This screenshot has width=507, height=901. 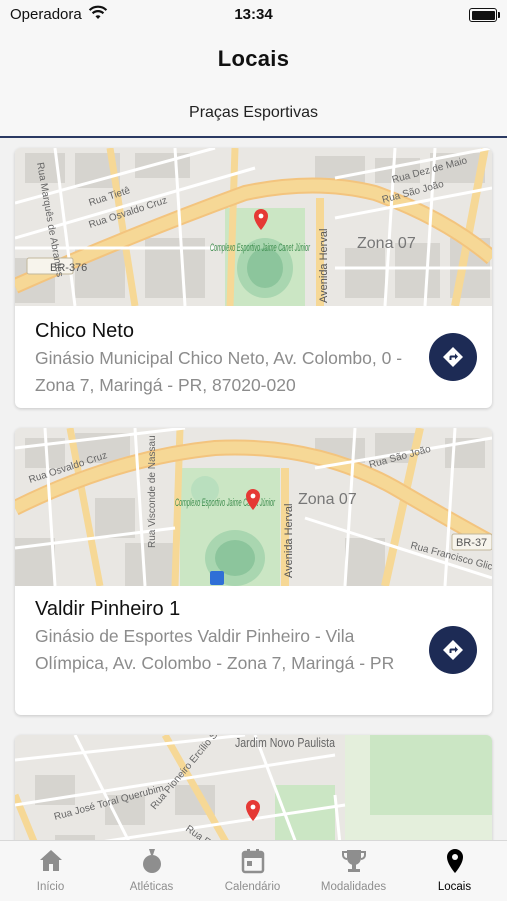 What do you see at coordinates (228, 831) in the screenshot?
I see `map-label-street-c: Rua Francisco Dias de` at bounding box center [228, 831].